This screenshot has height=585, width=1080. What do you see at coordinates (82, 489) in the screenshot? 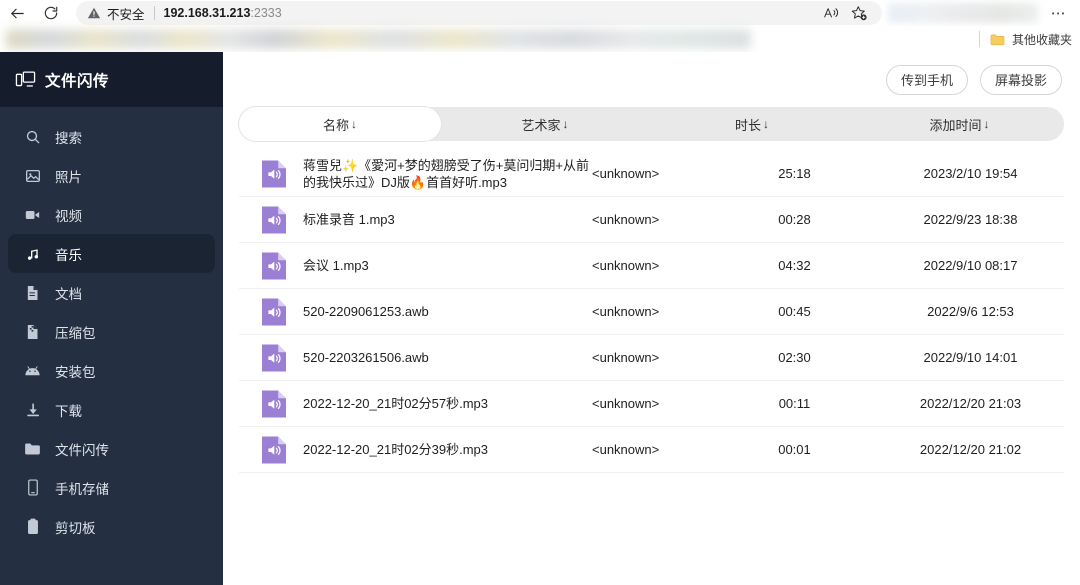
I see `sidebar-item-label: 手机存储` at bounding box center [82, 489].